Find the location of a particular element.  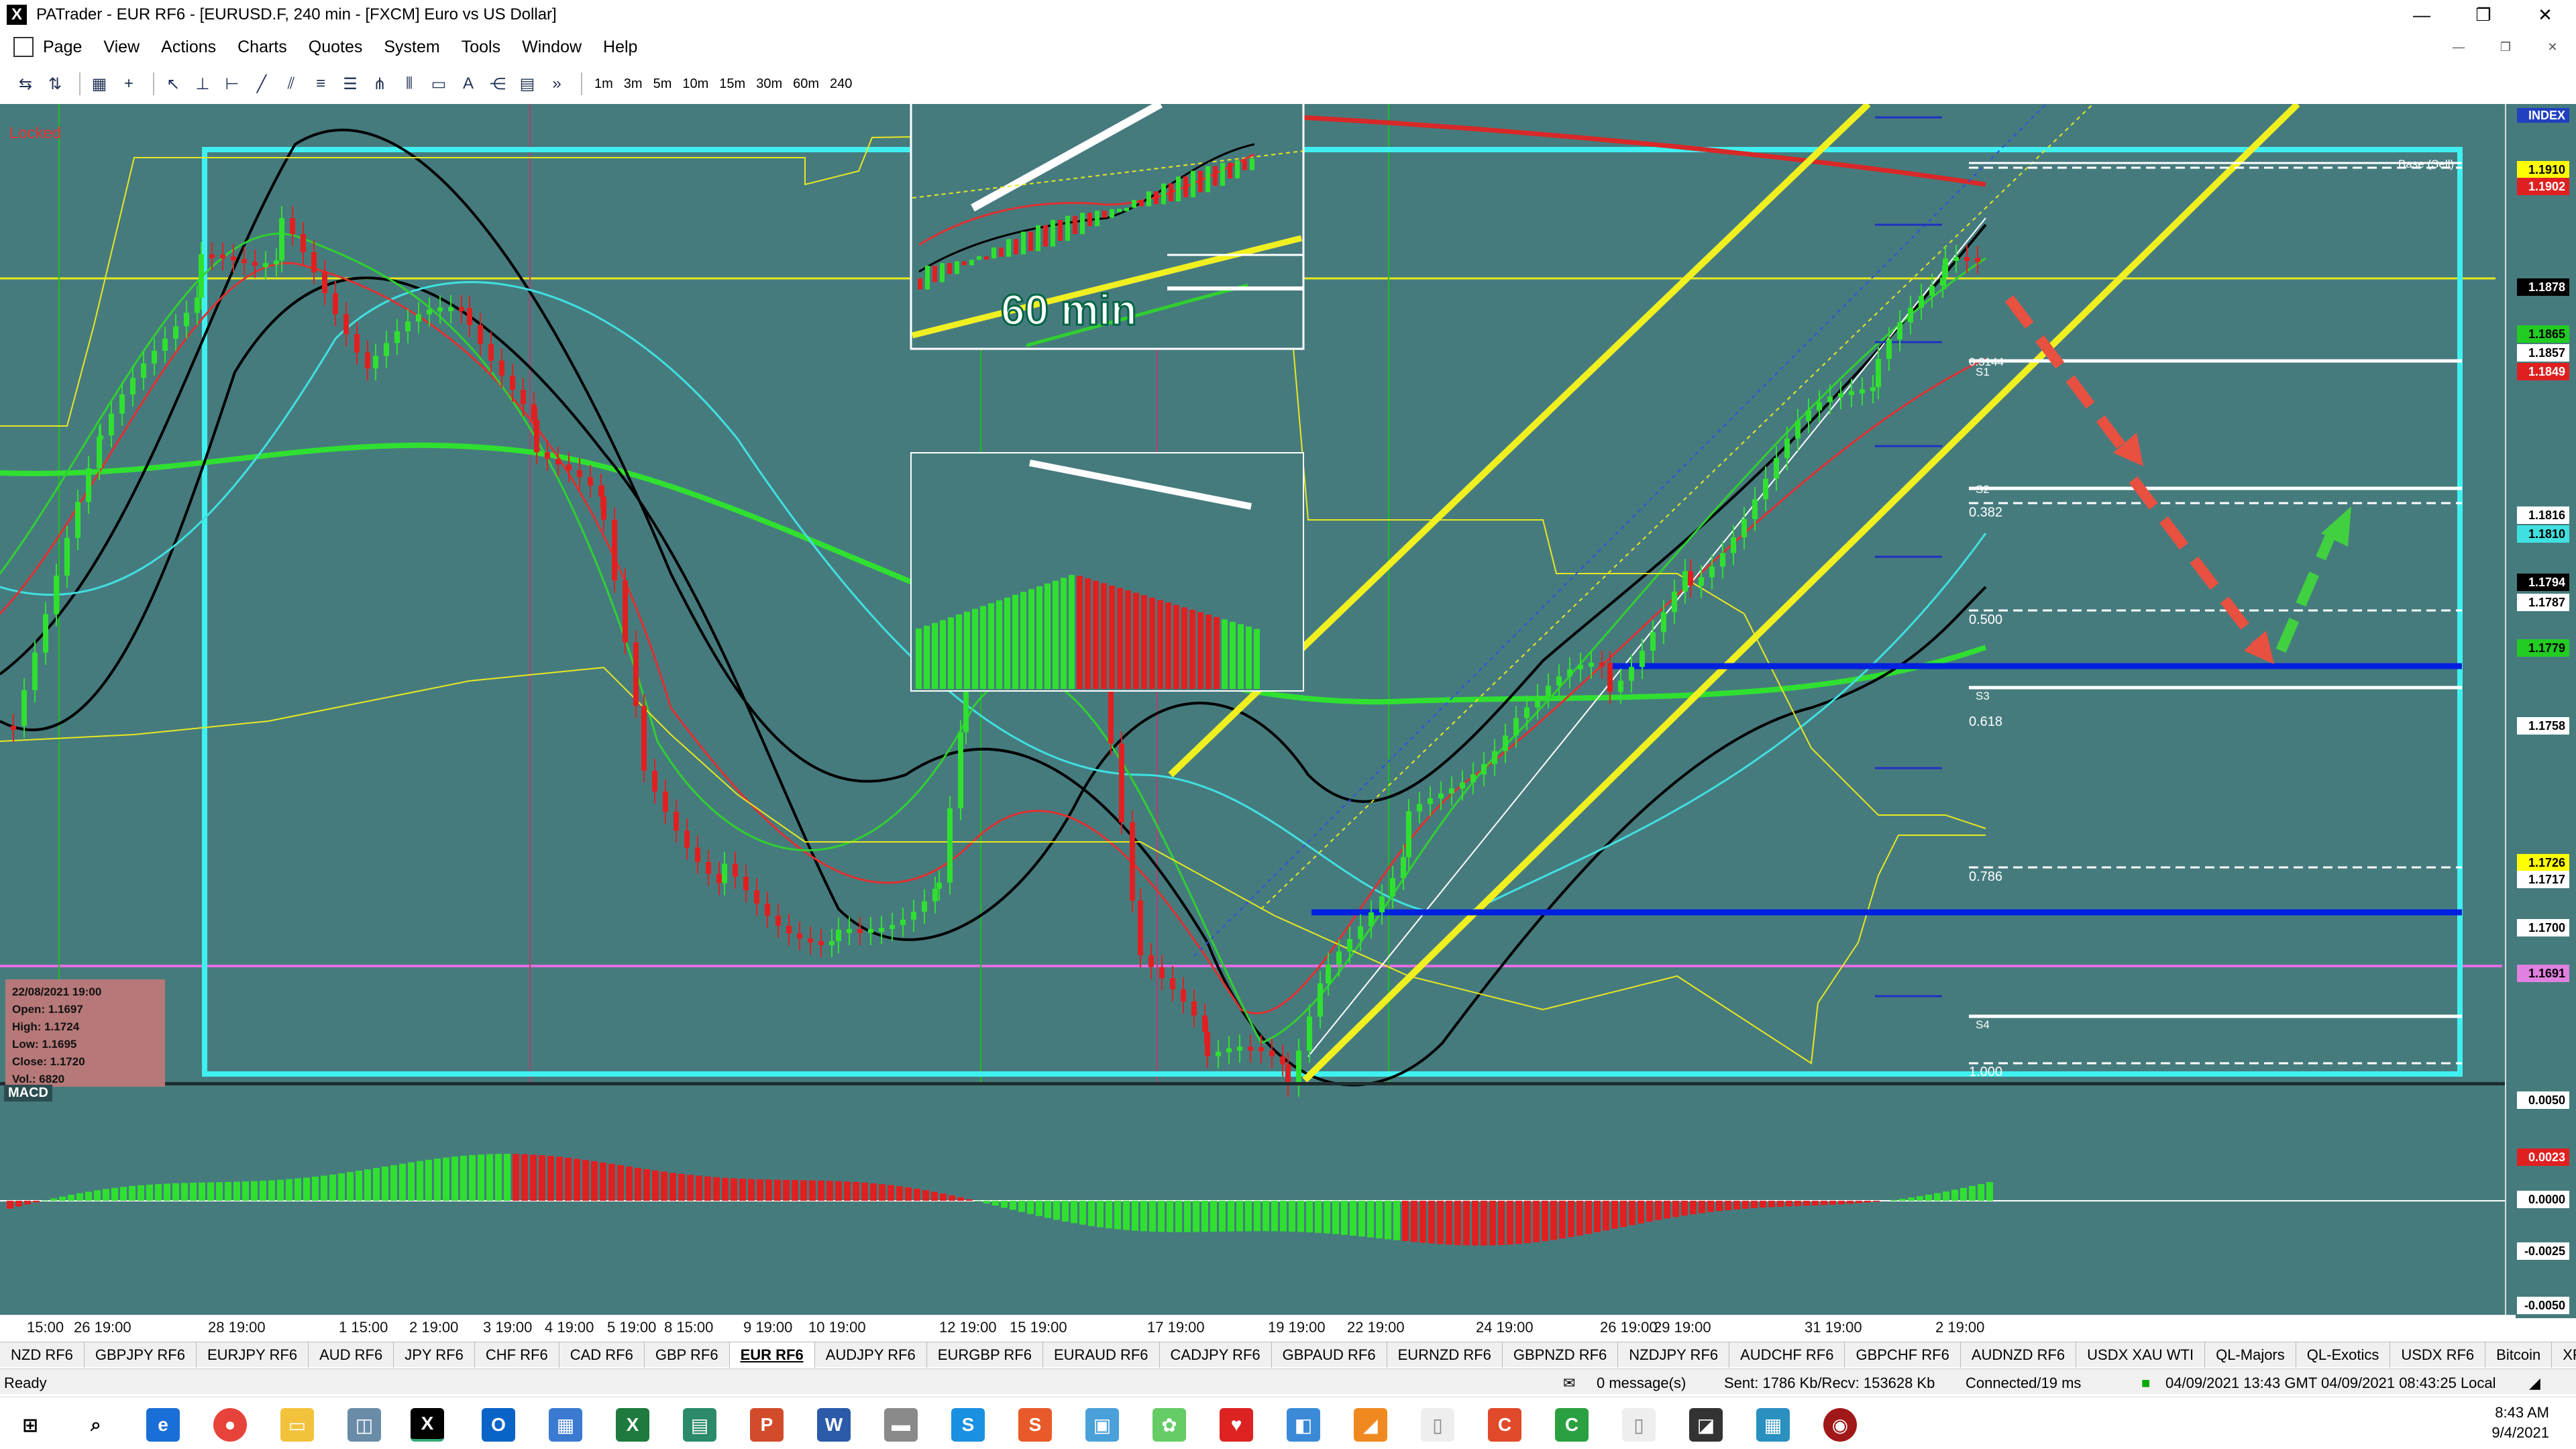

taskbar-clock: 8:43 AM 9/4/2021 is located at coordinates (2520, 1423).